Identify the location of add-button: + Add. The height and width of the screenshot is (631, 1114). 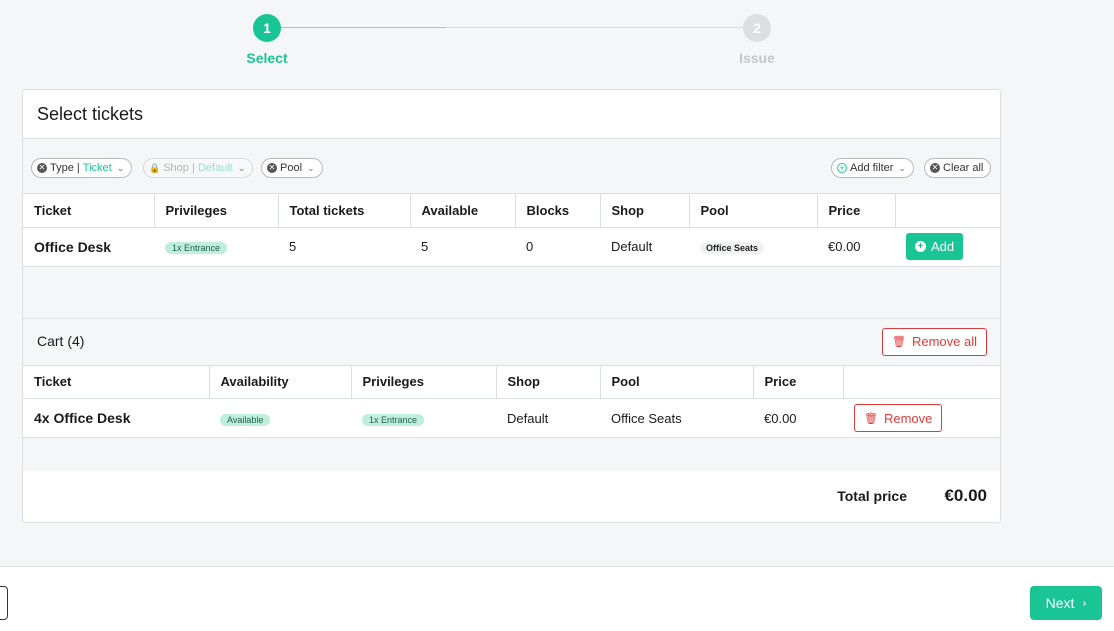
(935, 246).